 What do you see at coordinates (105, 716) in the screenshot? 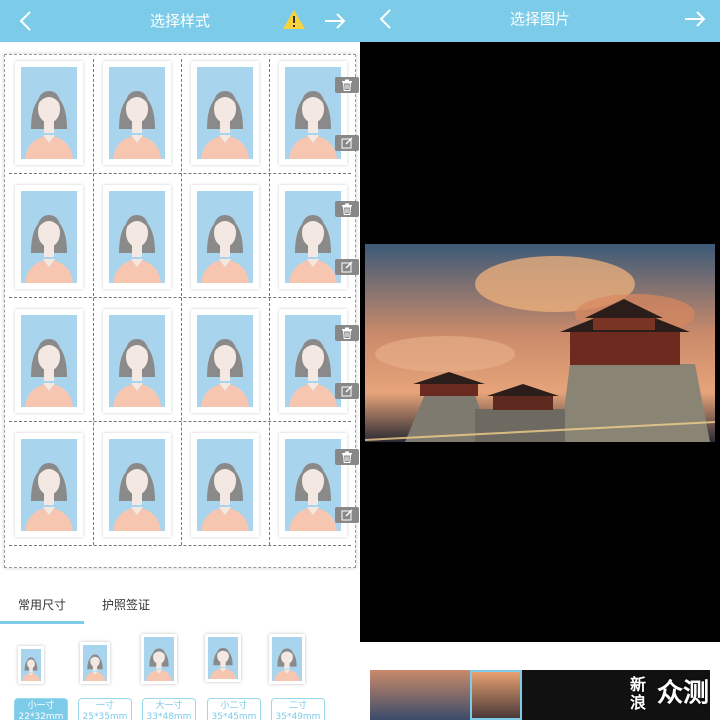
I see `size-dimensions: 25*35mm` at bounding box center [105, 716].